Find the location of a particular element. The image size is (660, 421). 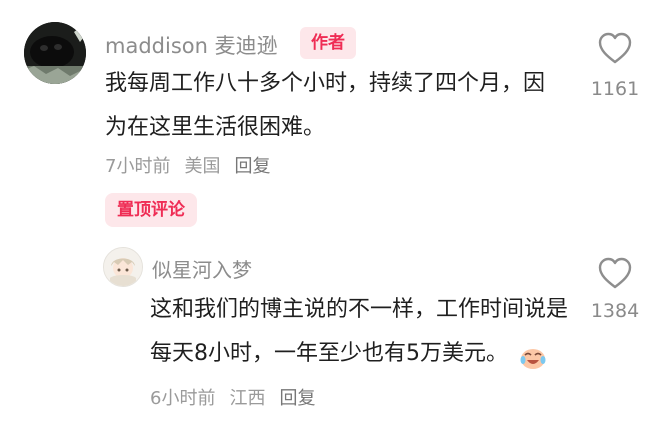

comment-text: 我每周工作八十多个小时，持续了四个月，因为在这里生活很困难。 is located at coordinates (325, 105).